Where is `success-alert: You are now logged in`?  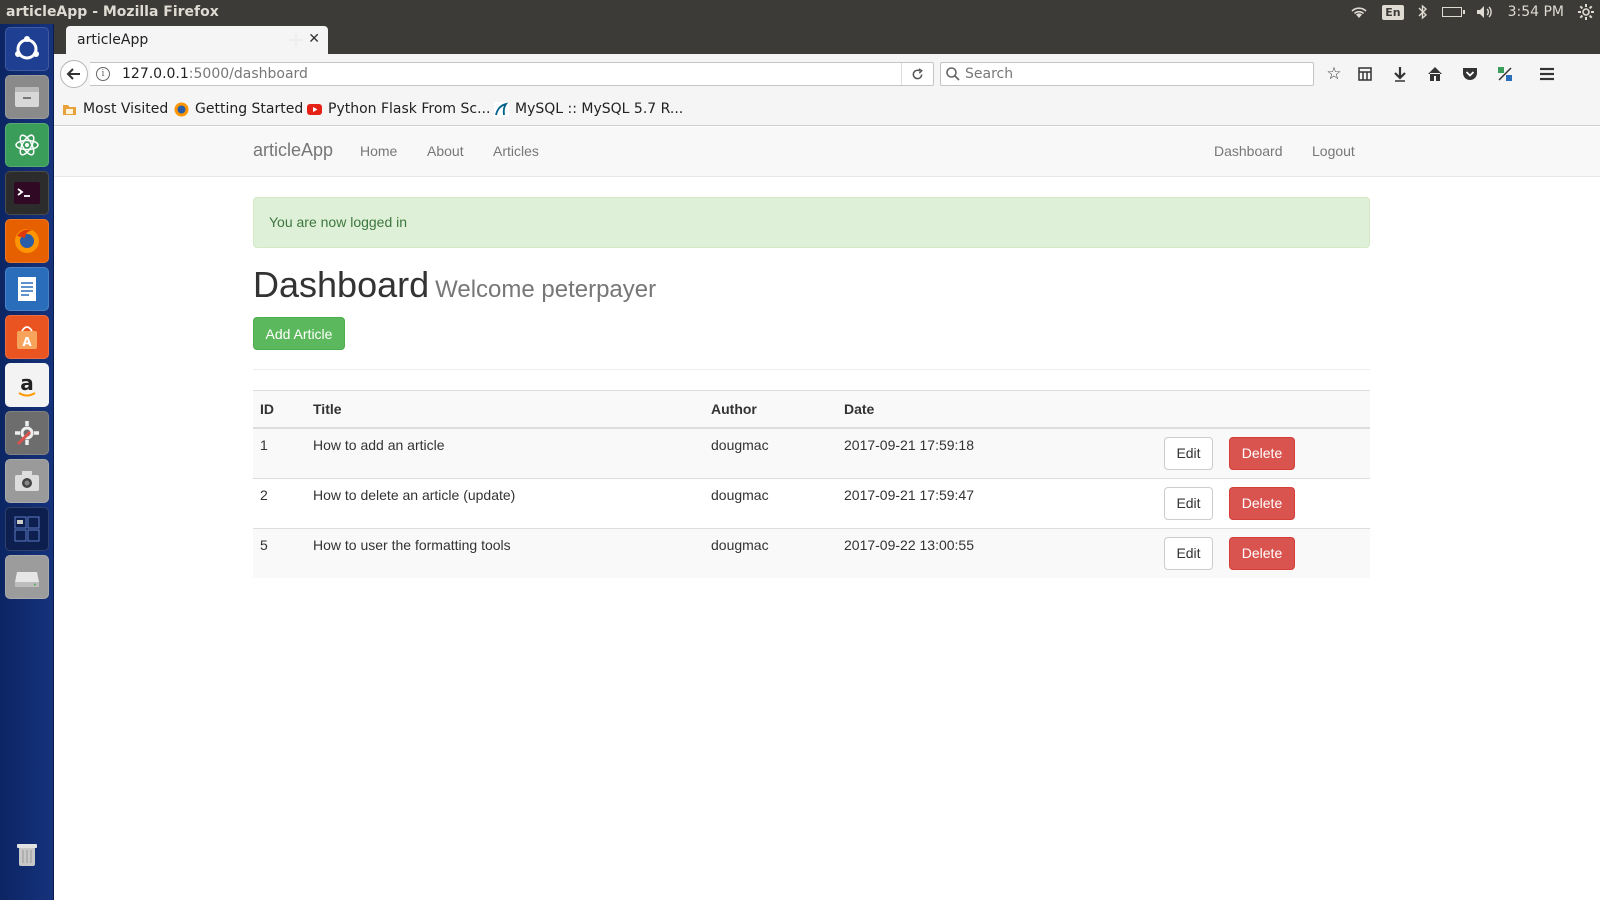
success-alert: You are now logged in is located at coordinates (811, 222).